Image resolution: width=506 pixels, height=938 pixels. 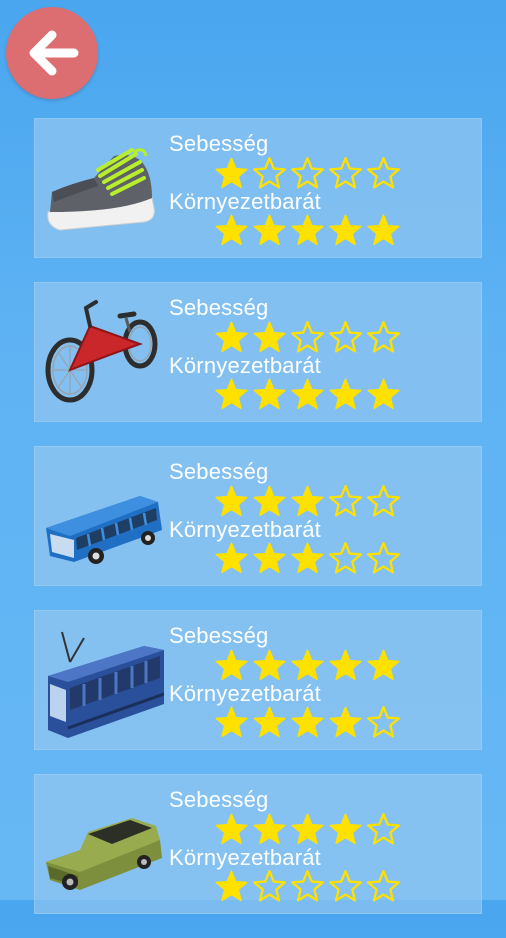 I want to click on vehicle-card-bus: Sebesség Környezetbarát, so click(x=258, y=516).